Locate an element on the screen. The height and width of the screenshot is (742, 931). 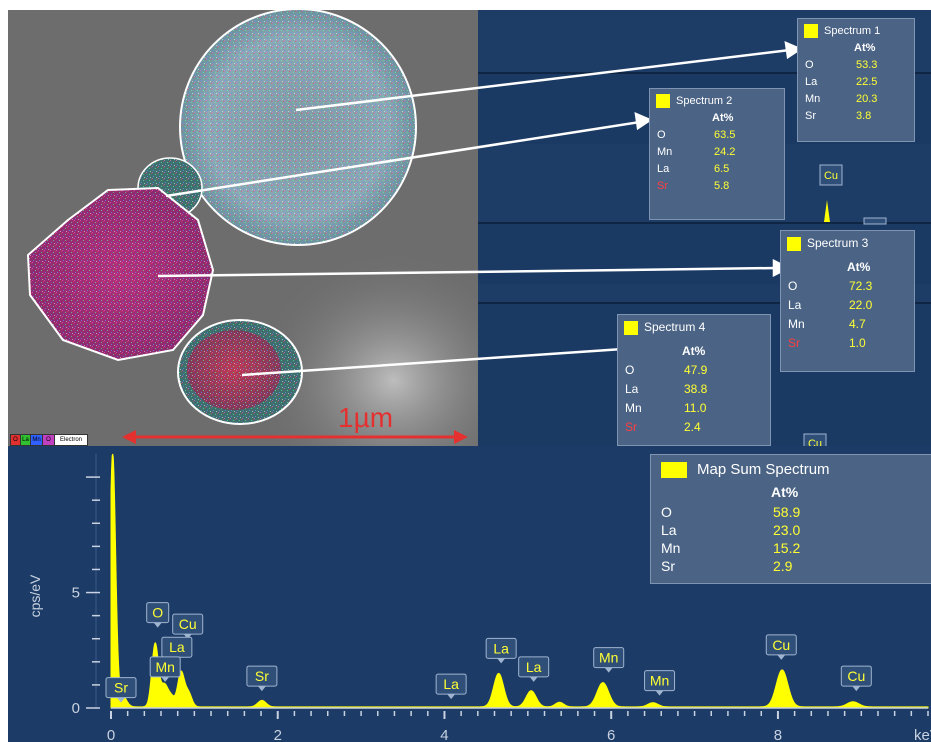
spectrum-value: 11.0 is located at coordinates (695, 408).